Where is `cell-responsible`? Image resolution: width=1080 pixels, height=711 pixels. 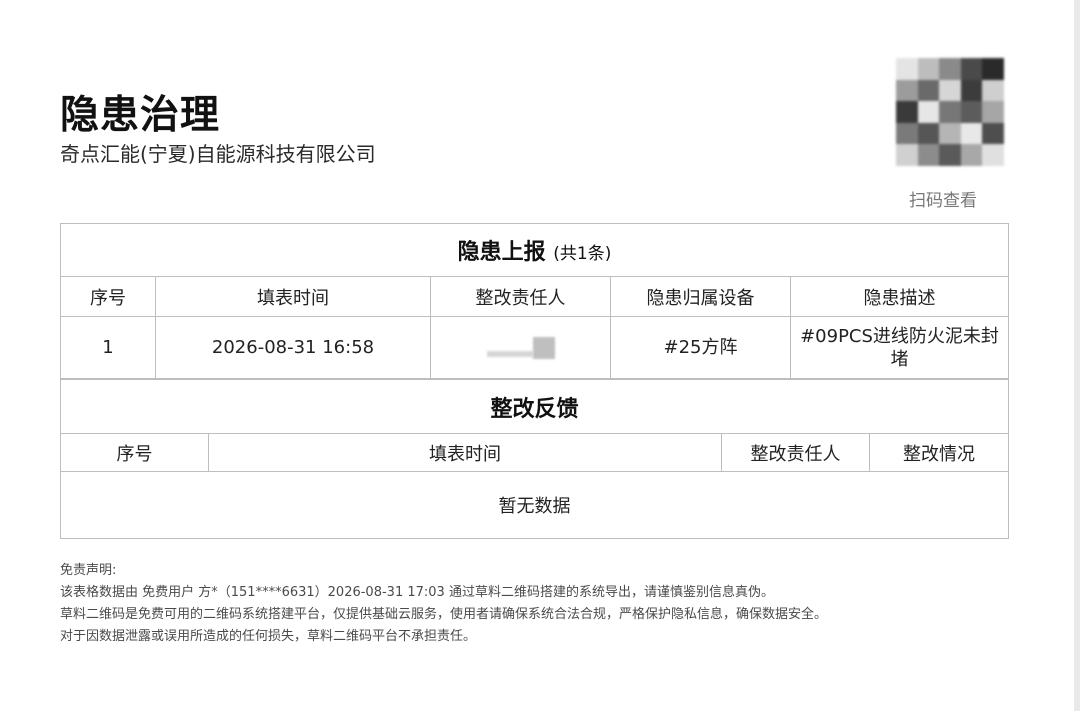
cell-responsible is located at coordinates (520, 347).